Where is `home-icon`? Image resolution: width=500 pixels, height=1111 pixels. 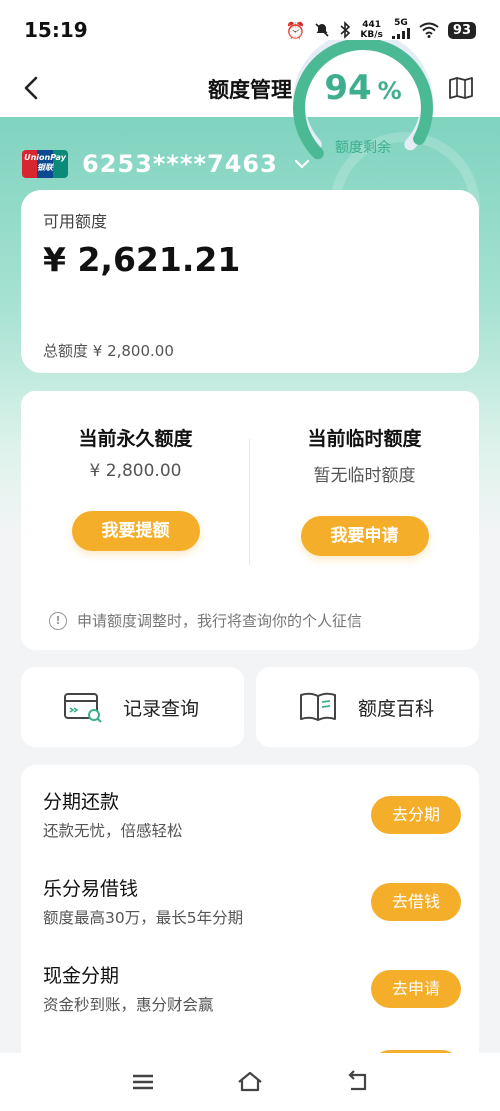
home-icon is located at coordinates (250, 1082).